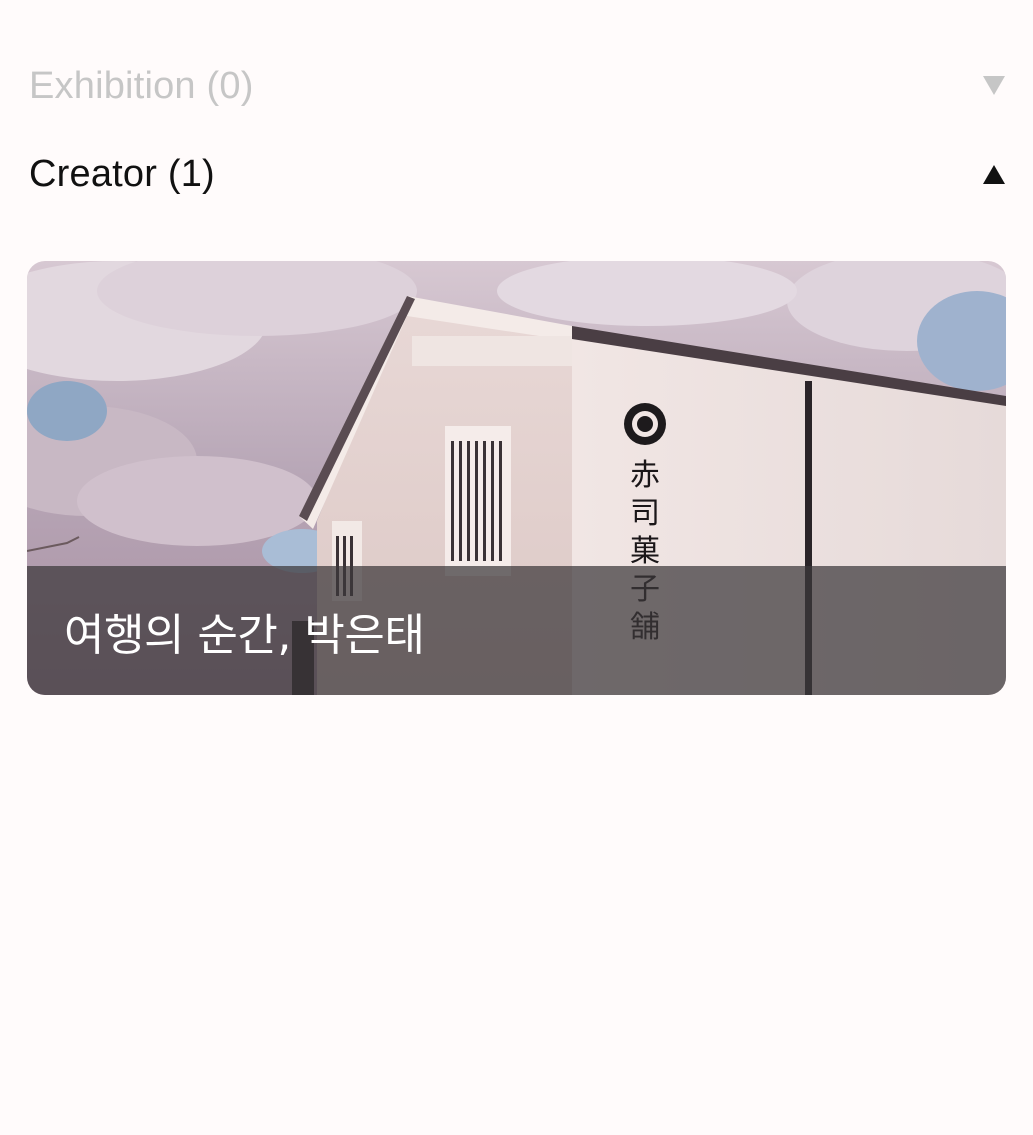  Describe the element at coordinates (244, 635) in the screenshot. I see `card-title: 여행의 순간, 박은태` at that location.